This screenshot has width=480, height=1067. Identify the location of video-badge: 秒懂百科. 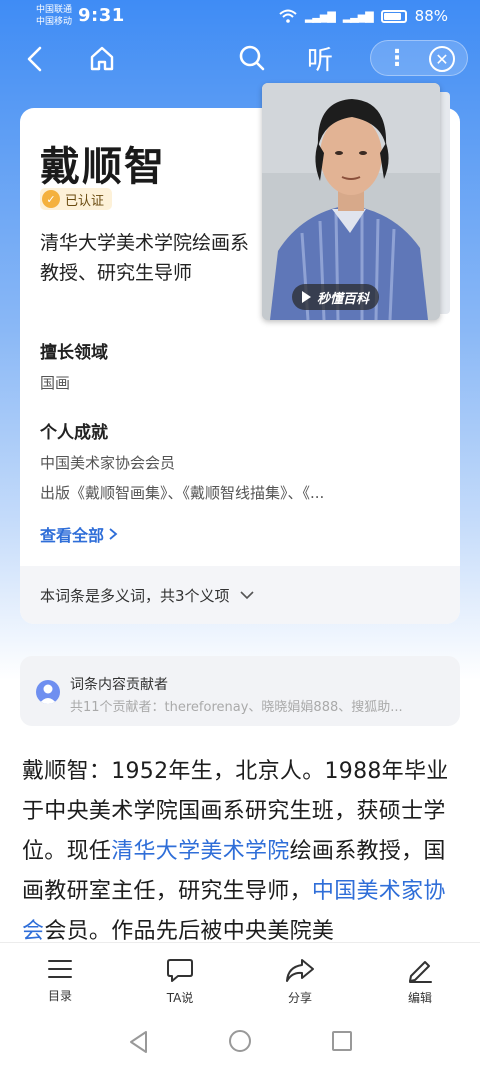
(336, 297).